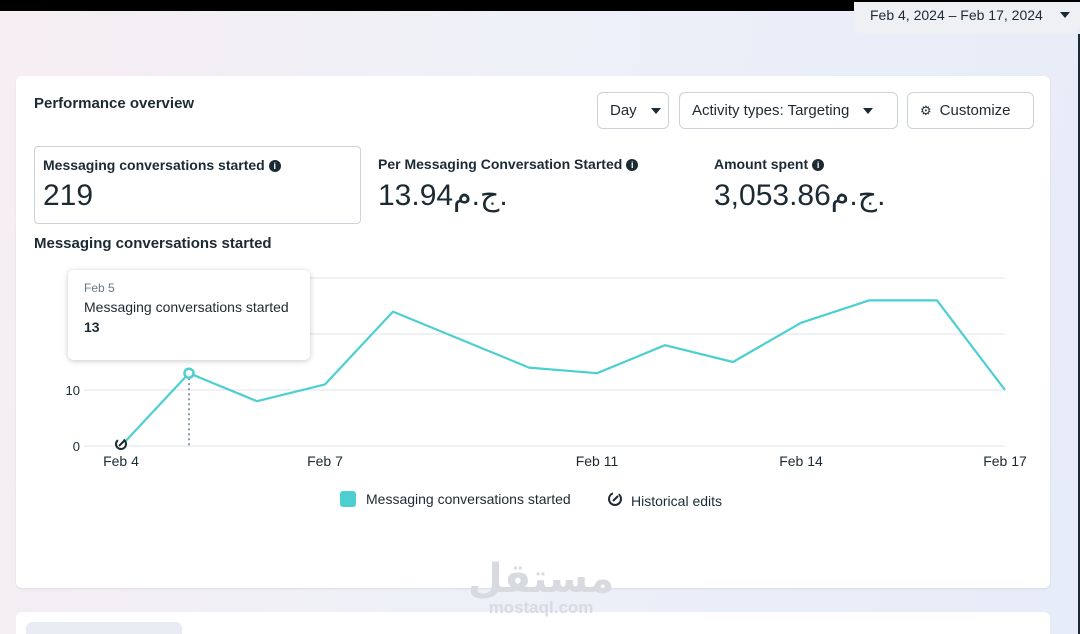 The image size is (1080, 634). What do you see at coordinates (92, 327) in the screenshot?
I see `tooltip-value: 13` at bounding box center [92, 327].